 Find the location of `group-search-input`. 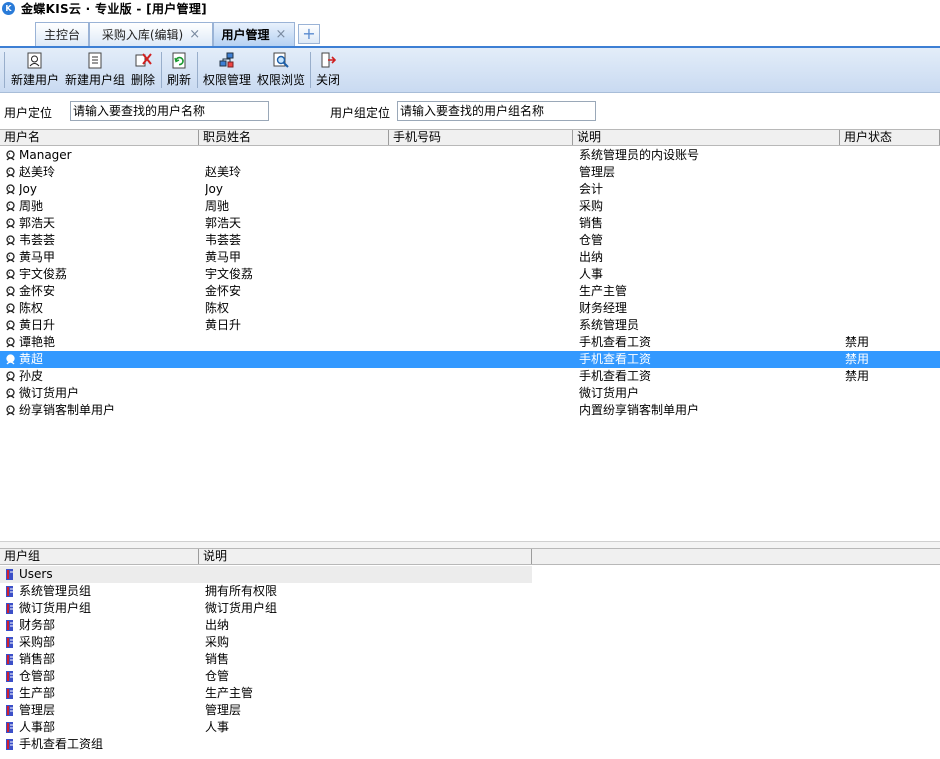

group-search-input is located at coordinates (496, 111).